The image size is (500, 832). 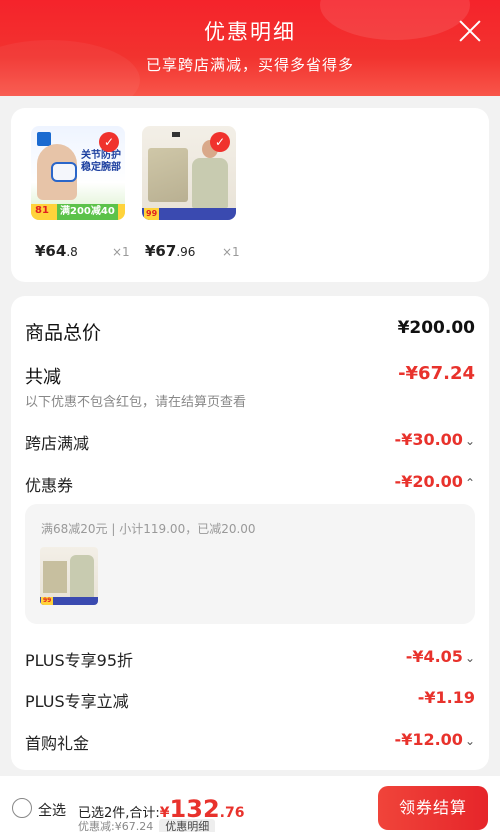 I want to click on discount-label: 共减, so click(x=43, y=377).